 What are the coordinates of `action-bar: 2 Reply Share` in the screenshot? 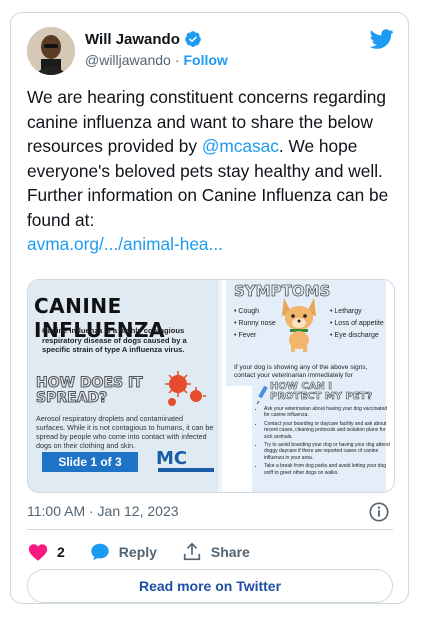 It's located at (150, 552).